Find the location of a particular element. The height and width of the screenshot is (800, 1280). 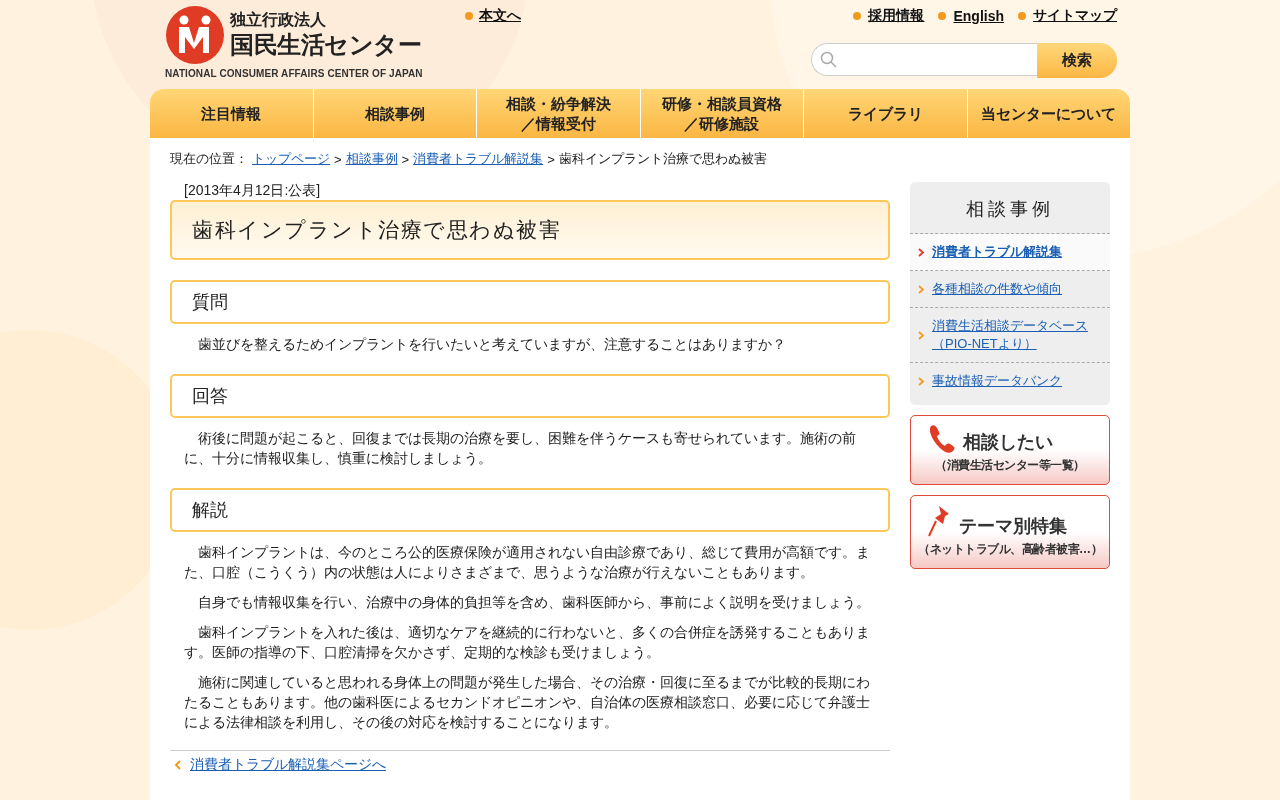

logo-subtitle: 独立行政法人 is located at coordinates (278, 20).